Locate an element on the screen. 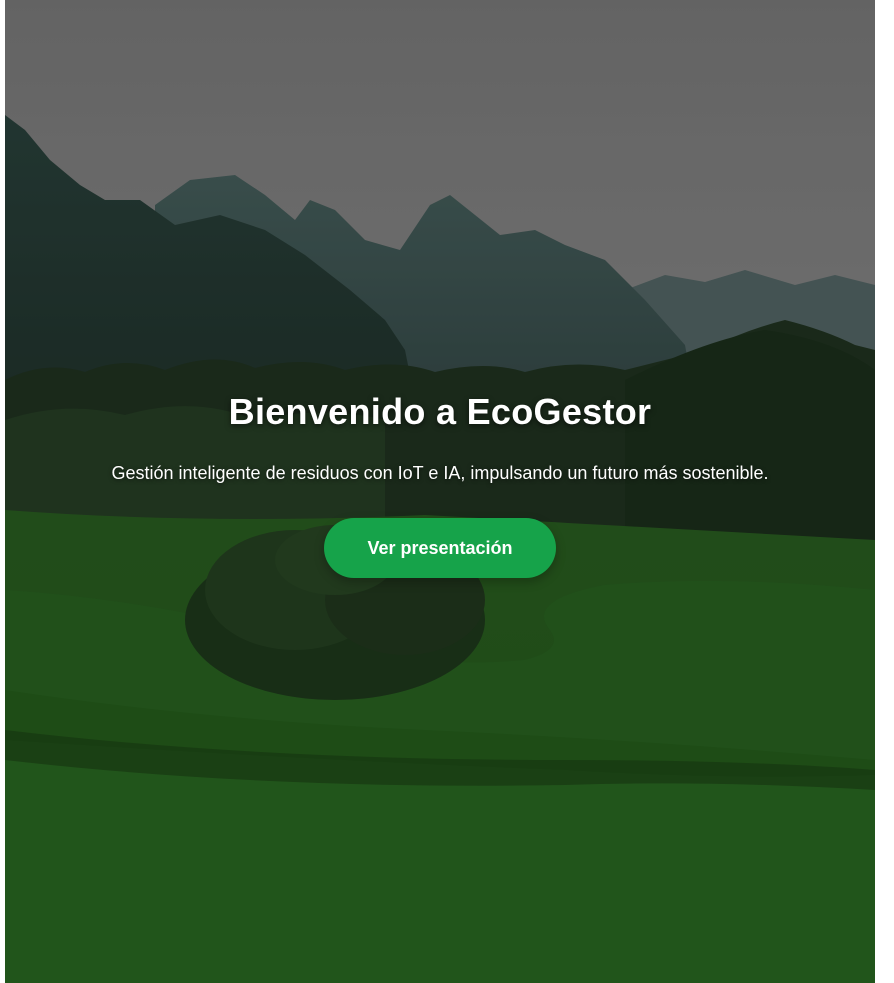 This screenshot has width=894, height=983. view-presentation-button: Ver presentación is located at coordinates (440, 548).